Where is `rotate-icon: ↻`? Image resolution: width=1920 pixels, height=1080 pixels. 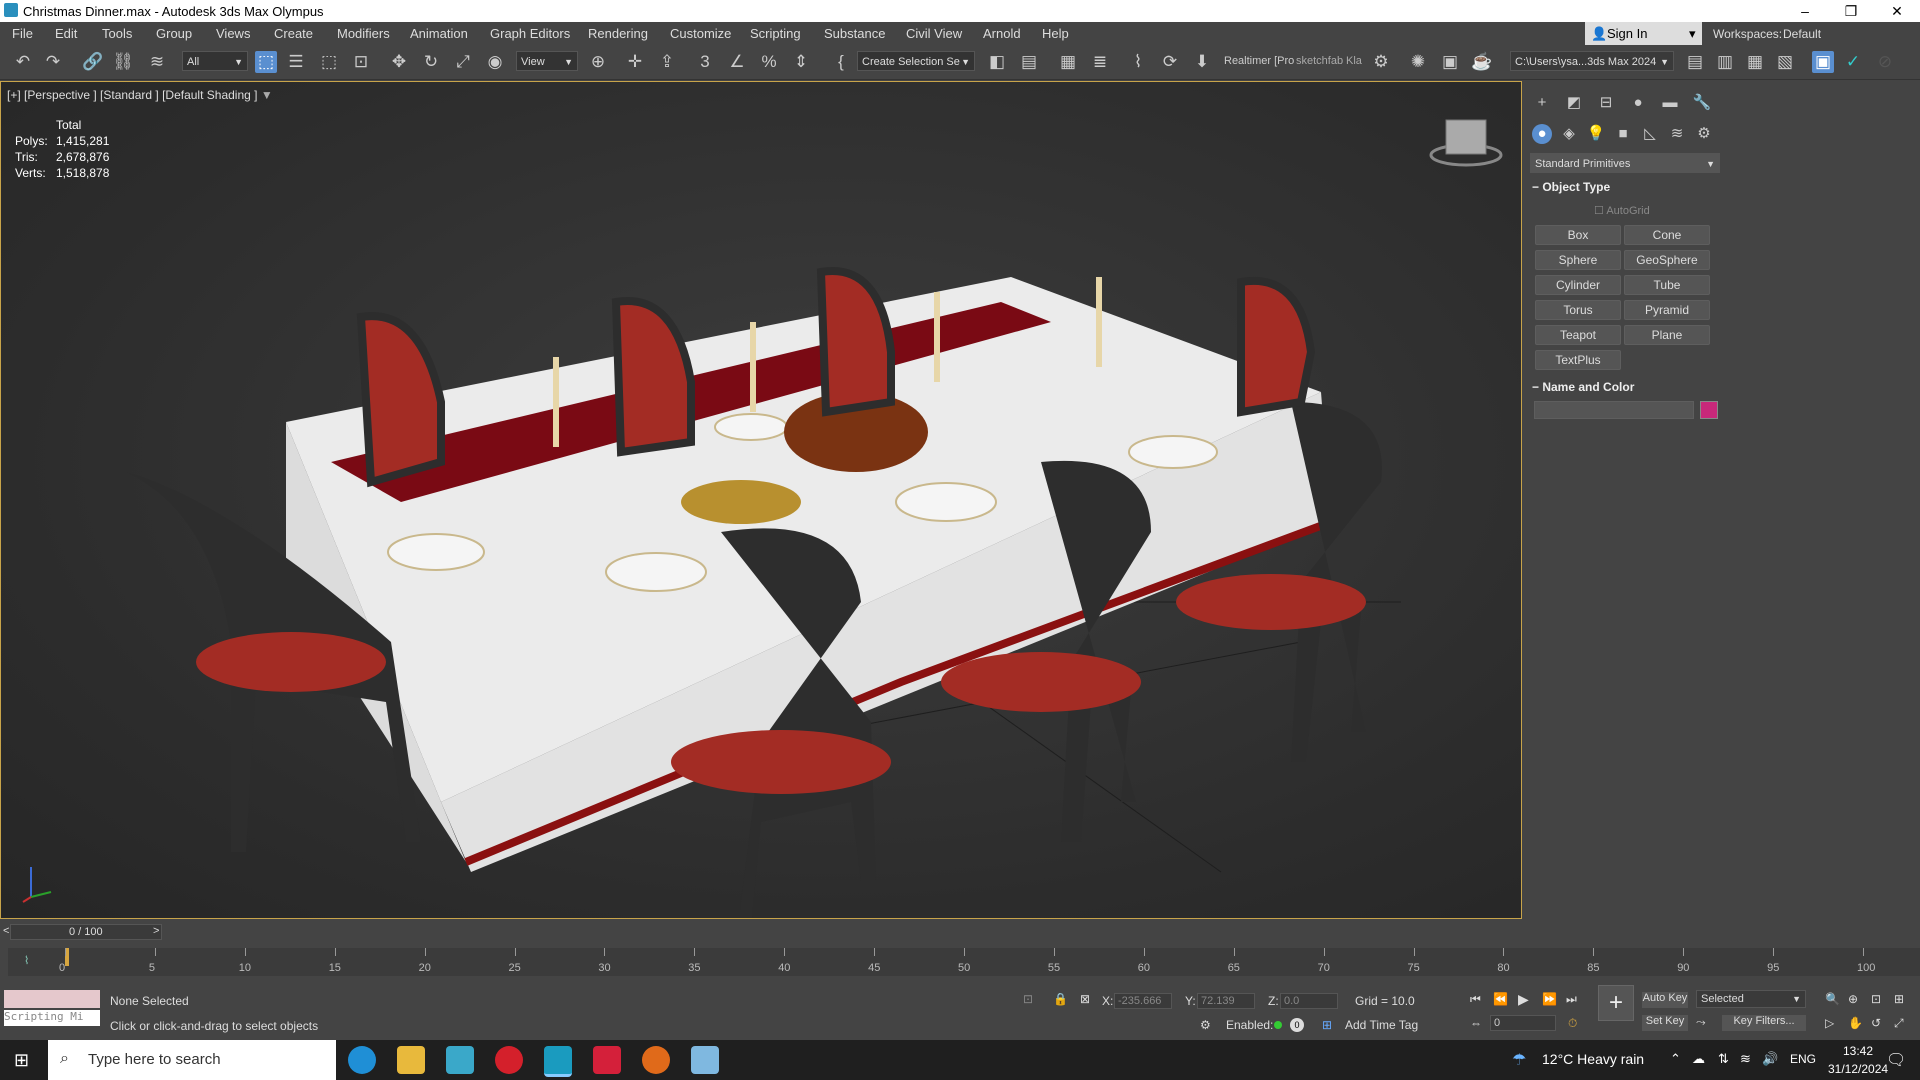
rotate-icon: ↻ is located at coordinates (431, 62).